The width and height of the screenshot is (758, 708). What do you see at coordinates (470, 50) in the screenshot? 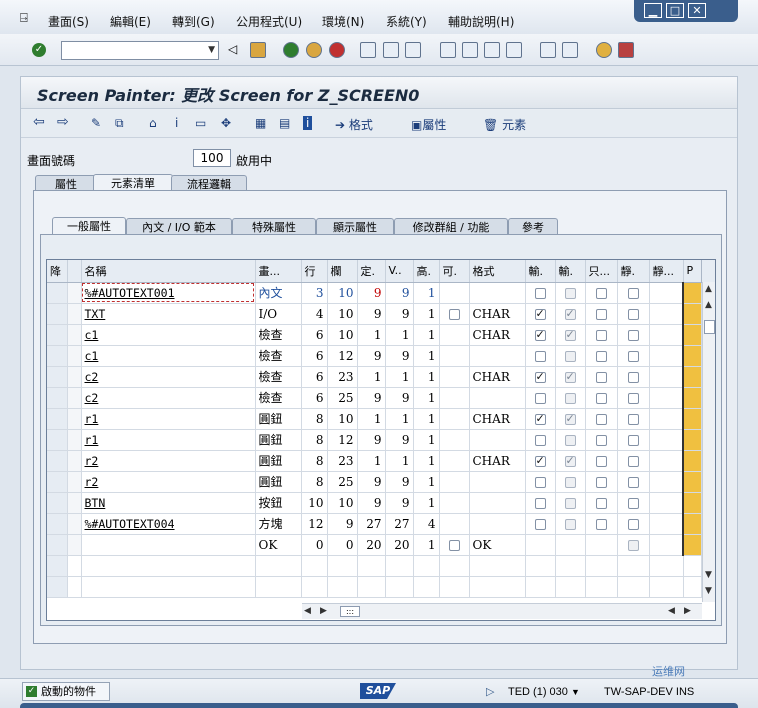
I see `previous-page-icon` at bounding box center [470, 50].